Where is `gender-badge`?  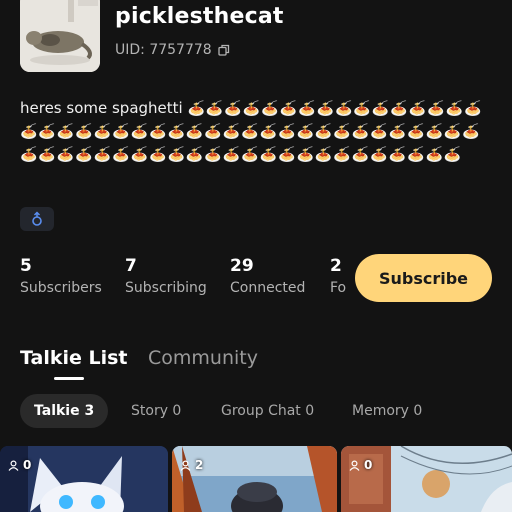
gender-badge is located at coordinates (37, 219).